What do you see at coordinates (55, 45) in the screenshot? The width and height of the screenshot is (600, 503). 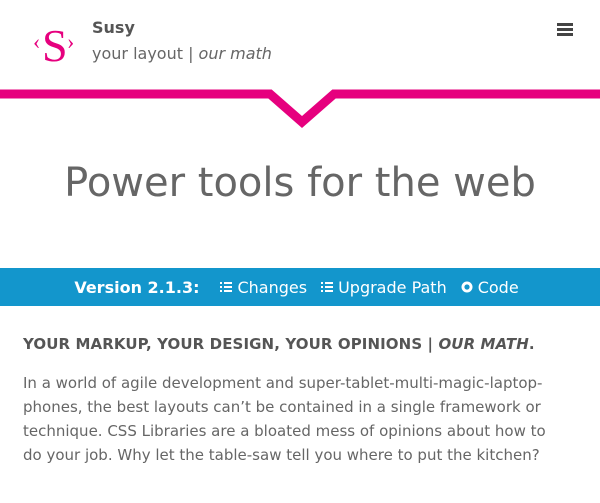 I see `logo-letter: S` at bounding box center [55, 45].